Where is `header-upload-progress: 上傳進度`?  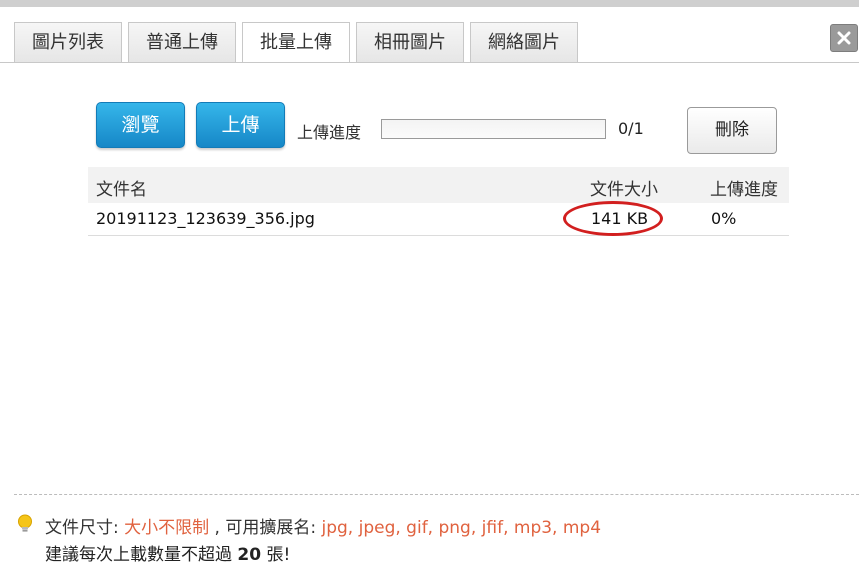 header-upload-progress: 上傳進度 is located at coordinates (744, 190).